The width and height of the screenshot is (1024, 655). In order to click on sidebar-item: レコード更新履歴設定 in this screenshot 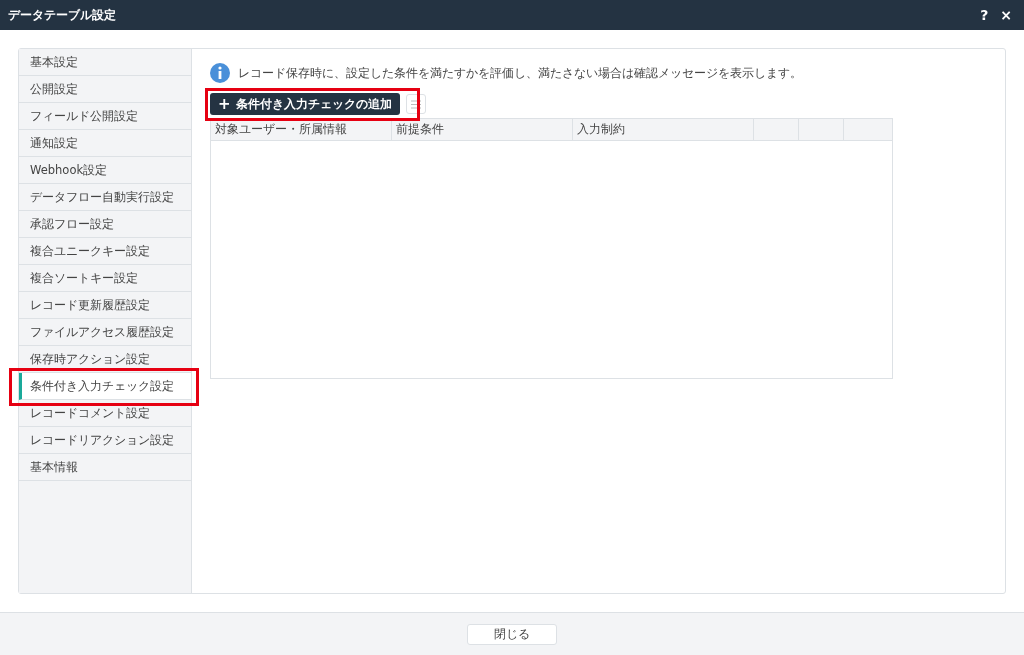, I will do `click(105, 305)`.